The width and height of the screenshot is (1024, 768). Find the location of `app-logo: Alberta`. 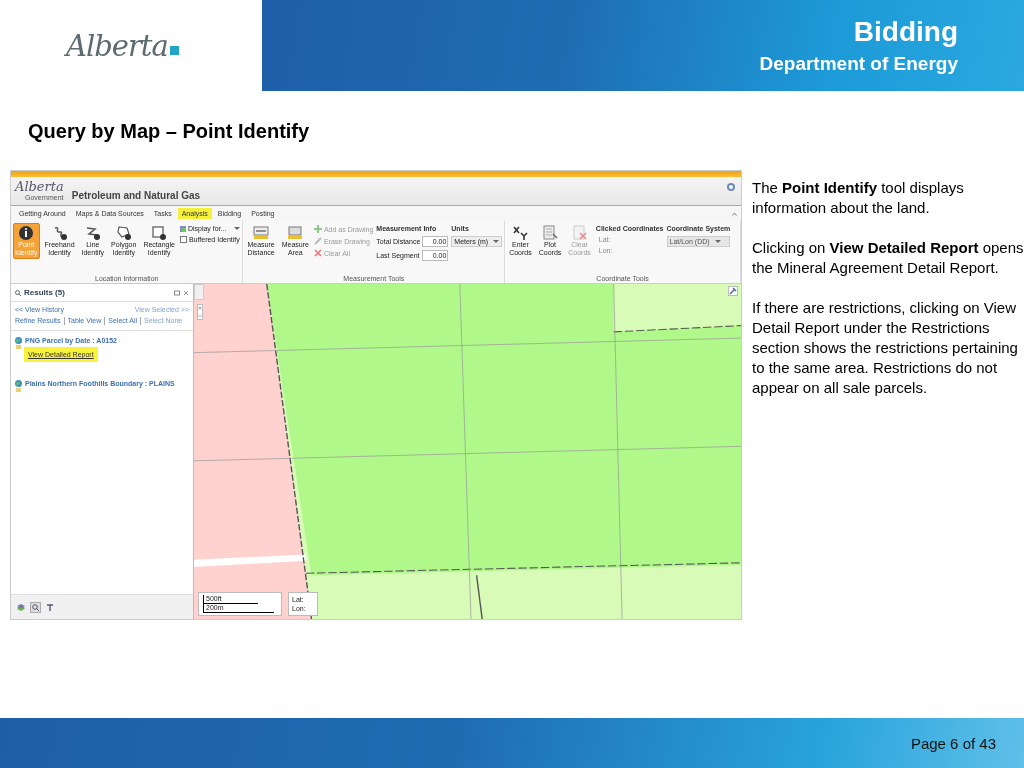

app-logo: Alberta is located at coordinates (39, 187).